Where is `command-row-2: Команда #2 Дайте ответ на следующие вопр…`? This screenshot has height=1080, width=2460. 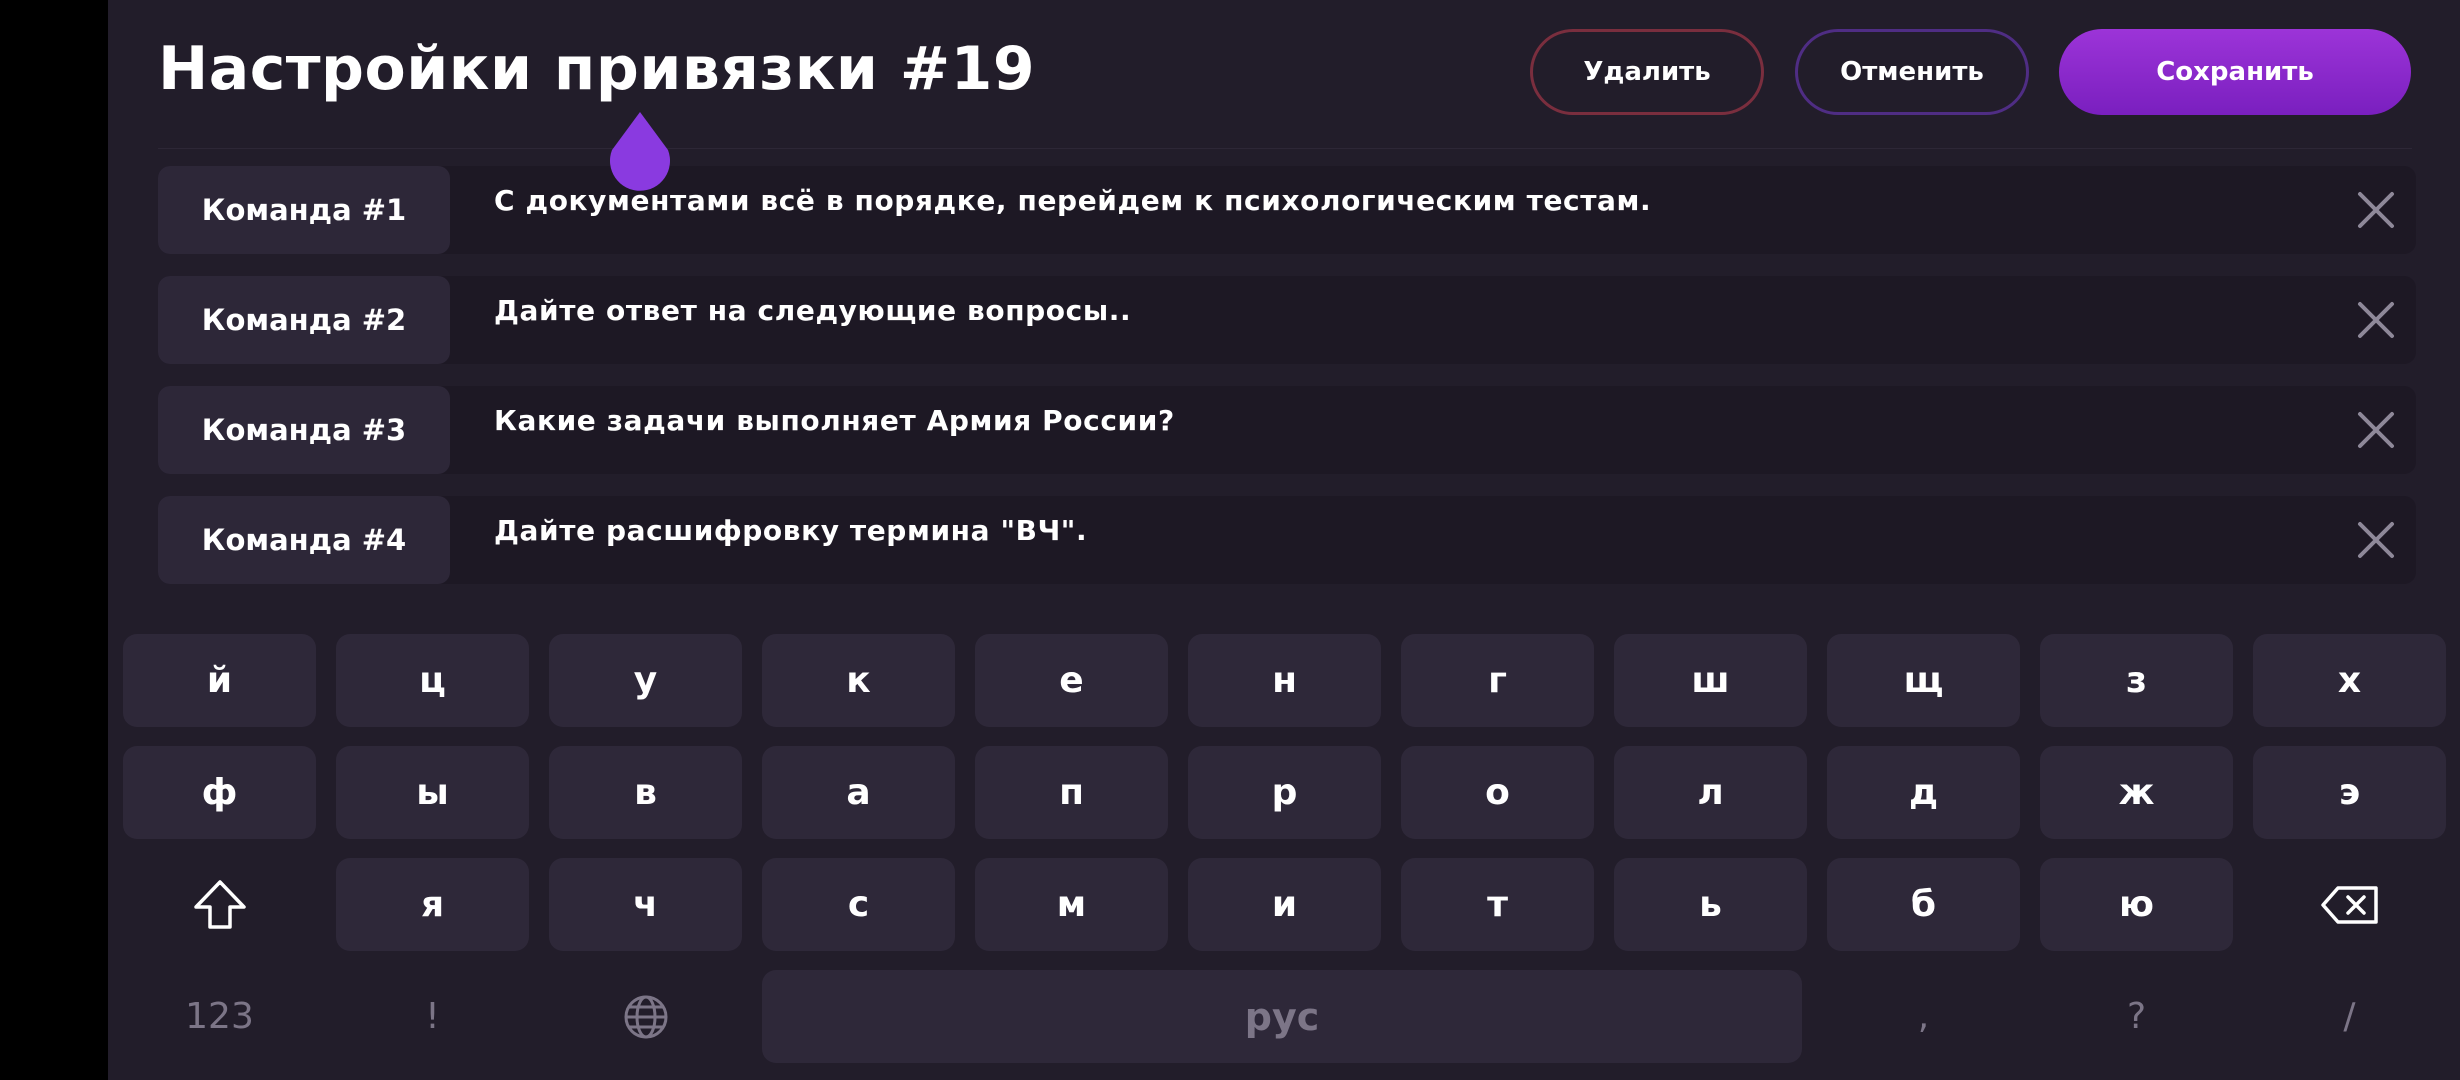
command-row-2: Команда #2 Дайте ответ на следующие вопр… is located at coordinates (1287, 320).